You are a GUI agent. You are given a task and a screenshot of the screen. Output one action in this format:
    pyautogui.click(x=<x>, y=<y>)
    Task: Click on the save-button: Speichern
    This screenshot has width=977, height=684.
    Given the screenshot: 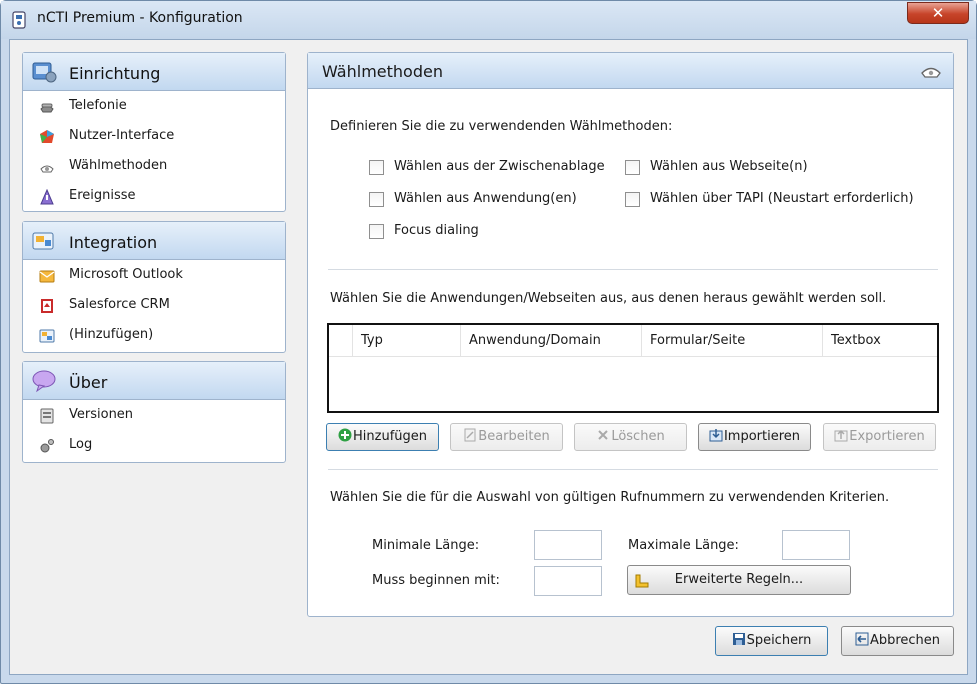 What is the action you would take?
    pyautogui.click(x=771, y=641)
    